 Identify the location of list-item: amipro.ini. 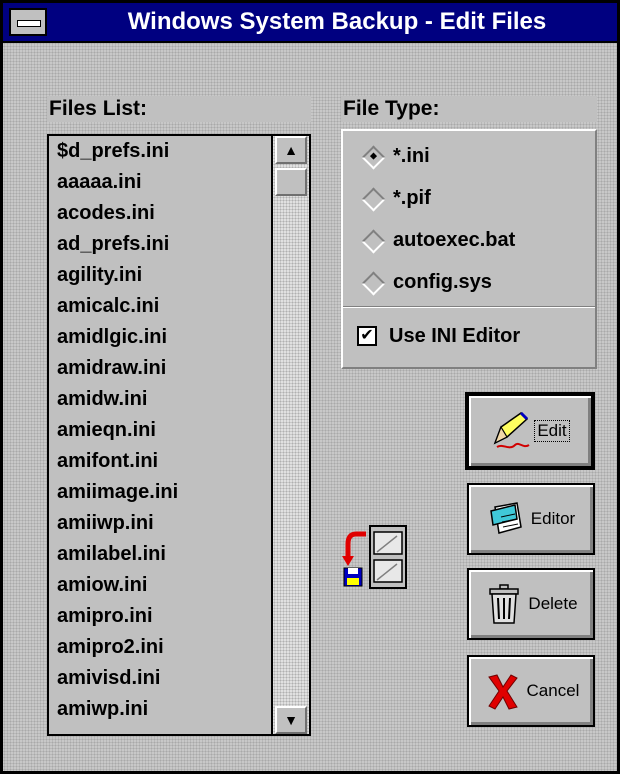
(159, 616).